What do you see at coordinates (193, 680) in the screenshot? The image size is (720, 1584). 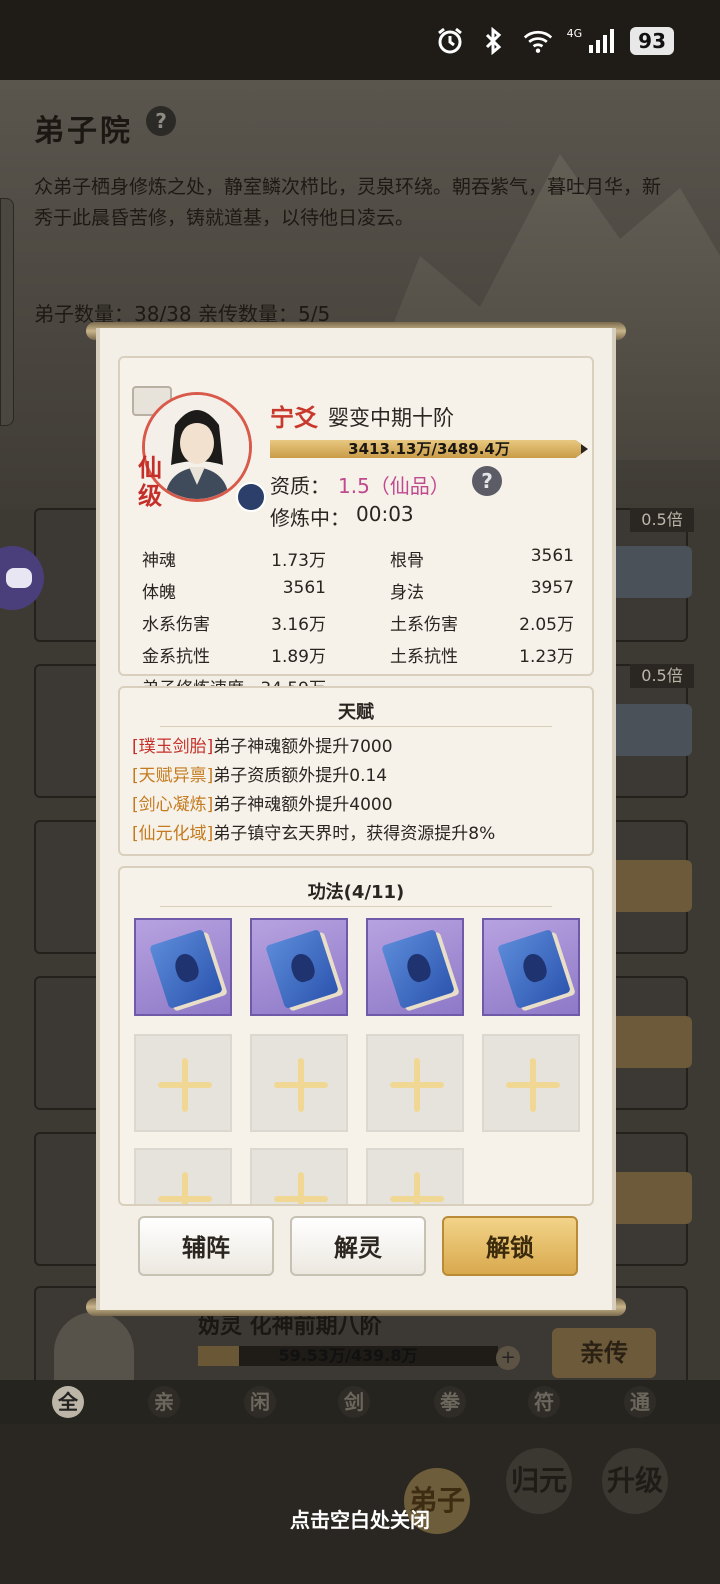 I see `stat-label: 弟子修炼速度` at bounding box center [193, 680].